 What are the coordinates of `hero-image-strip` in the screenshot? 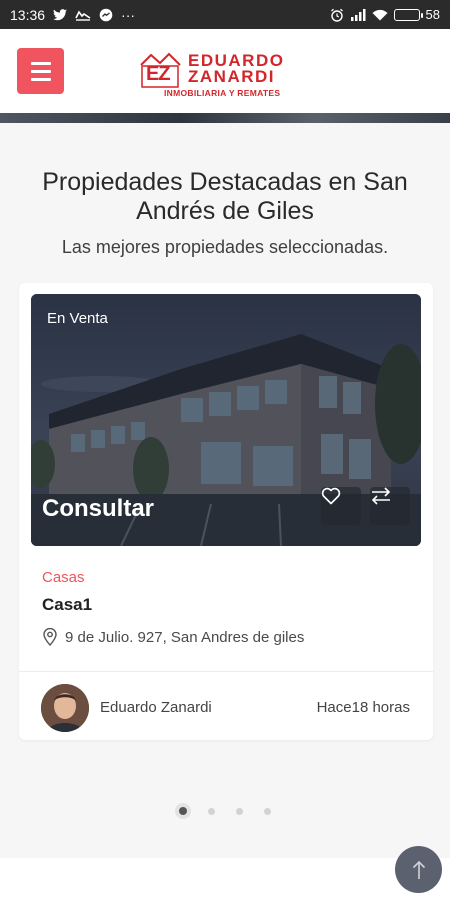 It's located at (225, 118).